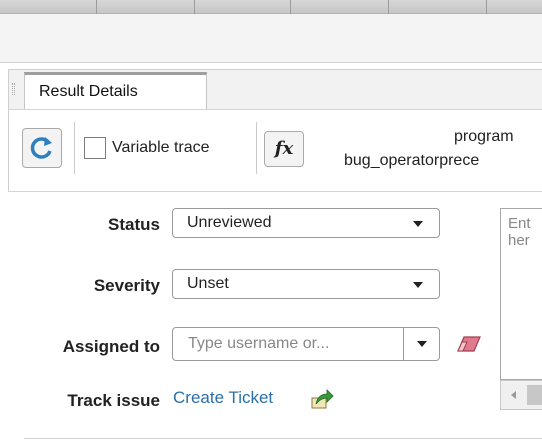  What do you see at coordinates (412, 160) in the screenshot?
I see `program-file-label: bug_operatorprece` at bounding box center [412, 160].